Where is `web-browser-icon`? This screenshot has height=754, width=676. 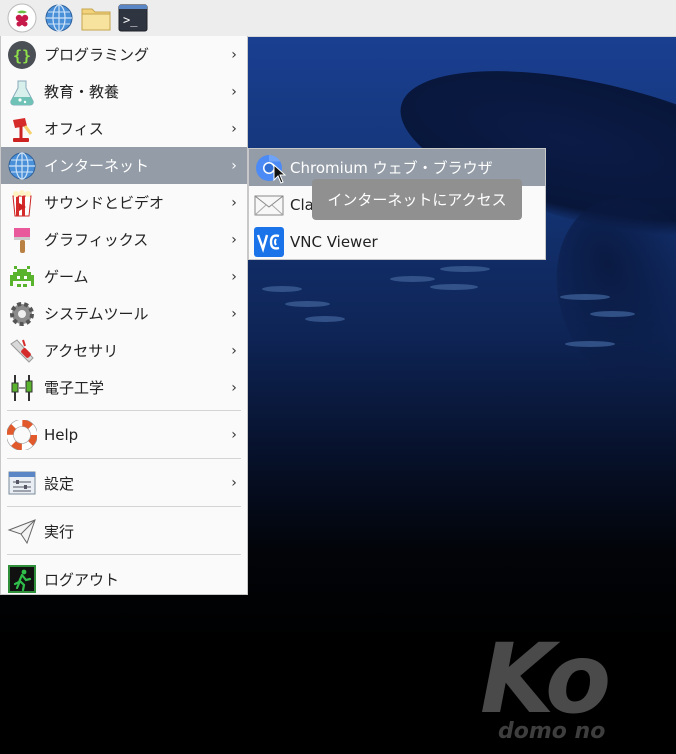
web-browser-icon is located at coordinates (59, 18).